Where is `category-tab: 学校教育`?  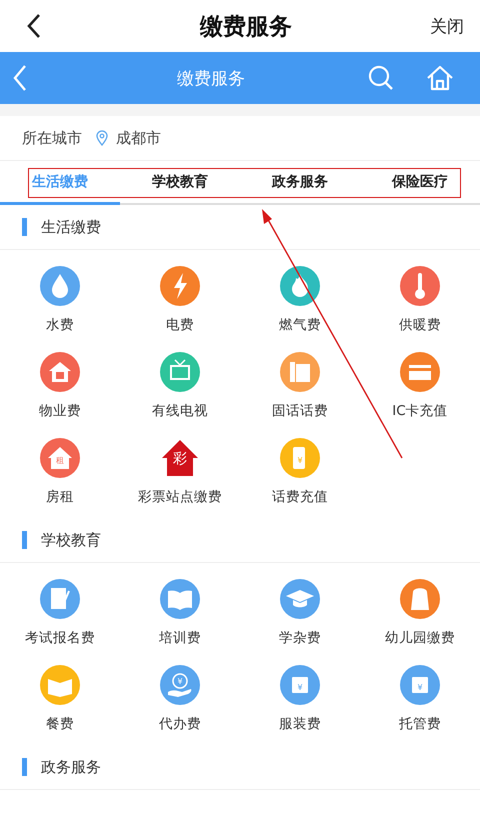
category-tab: 学校教育 is located at coordinates (180, 183).